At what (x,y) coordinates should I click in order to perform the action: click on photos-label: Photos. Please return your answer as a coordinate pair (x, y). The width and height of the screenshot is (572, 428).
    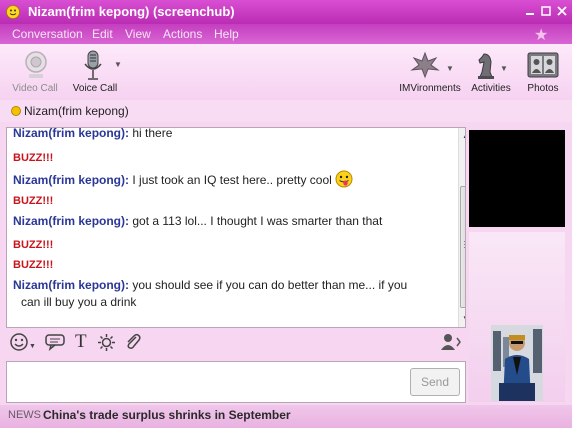
    Looking at the image, I should click on (543, 88).